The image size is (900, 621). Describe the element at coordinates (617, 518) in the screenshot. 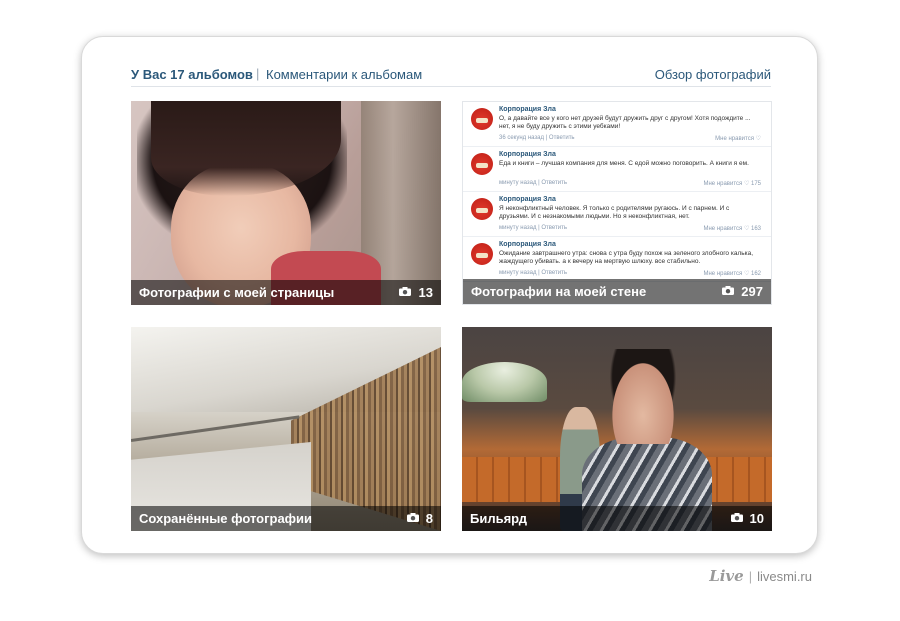

I see `album-caption: Бильярд 10` at that location.